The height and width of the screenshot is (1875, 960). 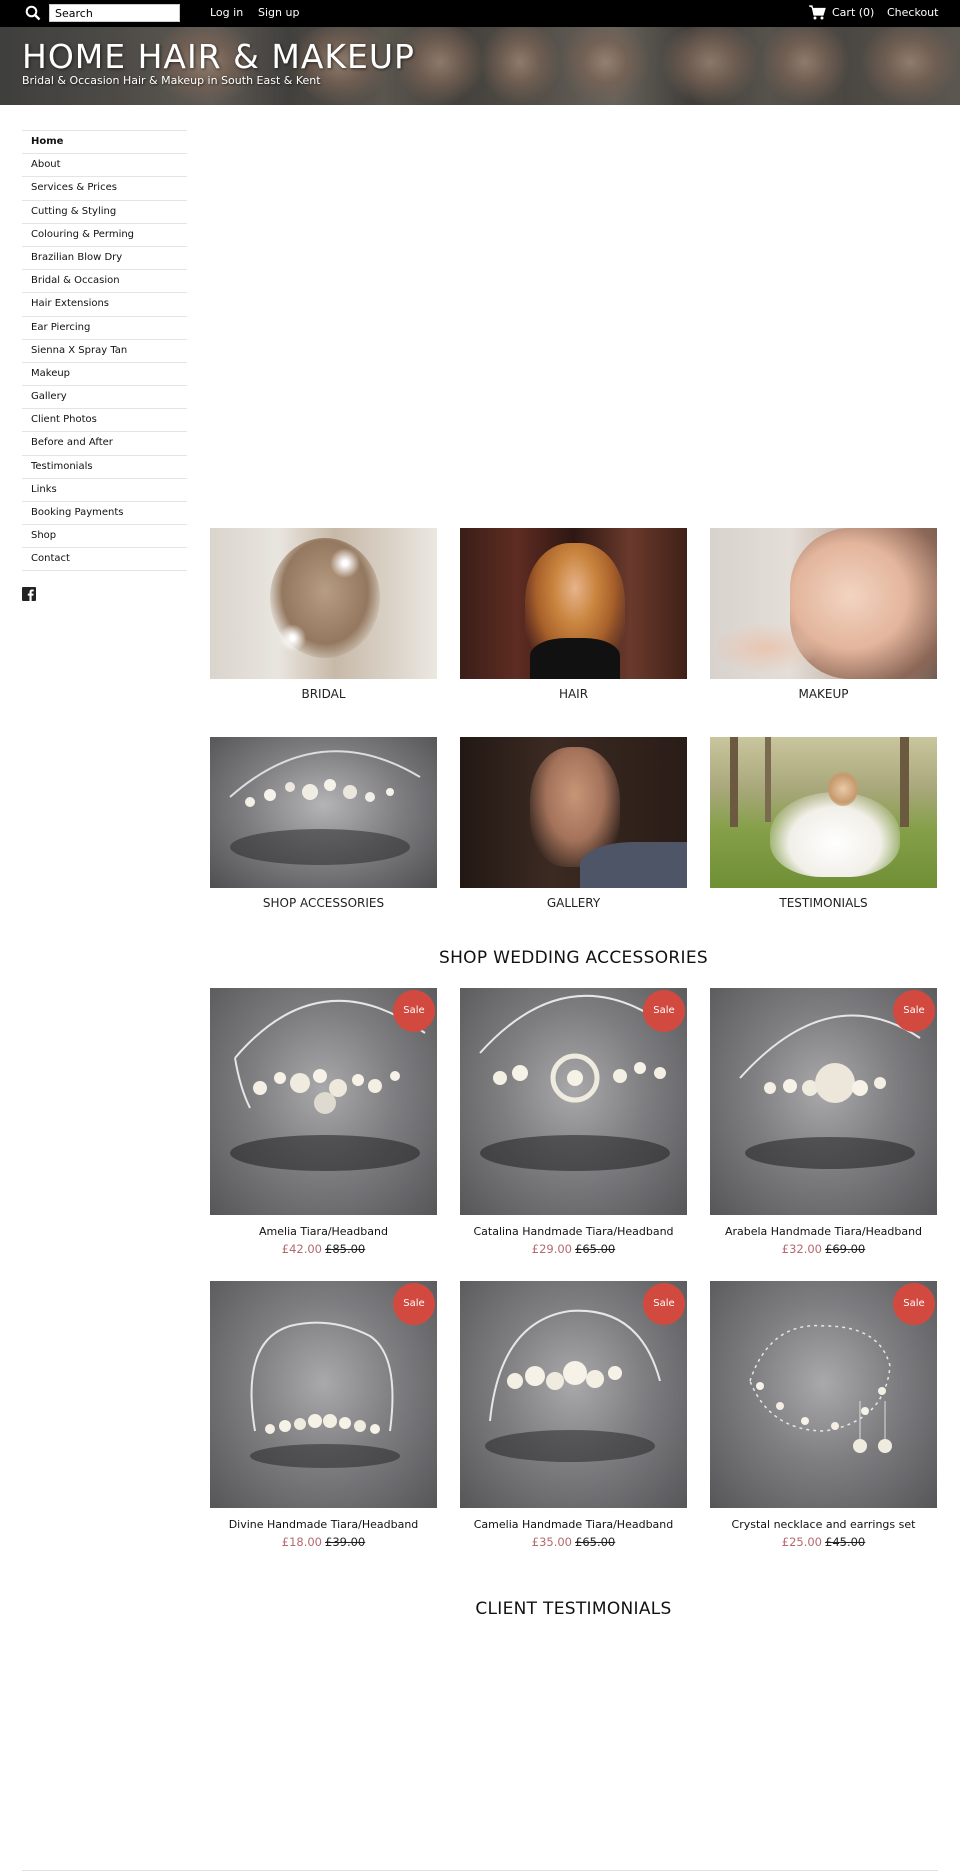 What do you see at coordinates (323, 1231) in the screenshot?
I see `product-name: Amelia Tiara/Headband` at bounding box center [323, 1231].